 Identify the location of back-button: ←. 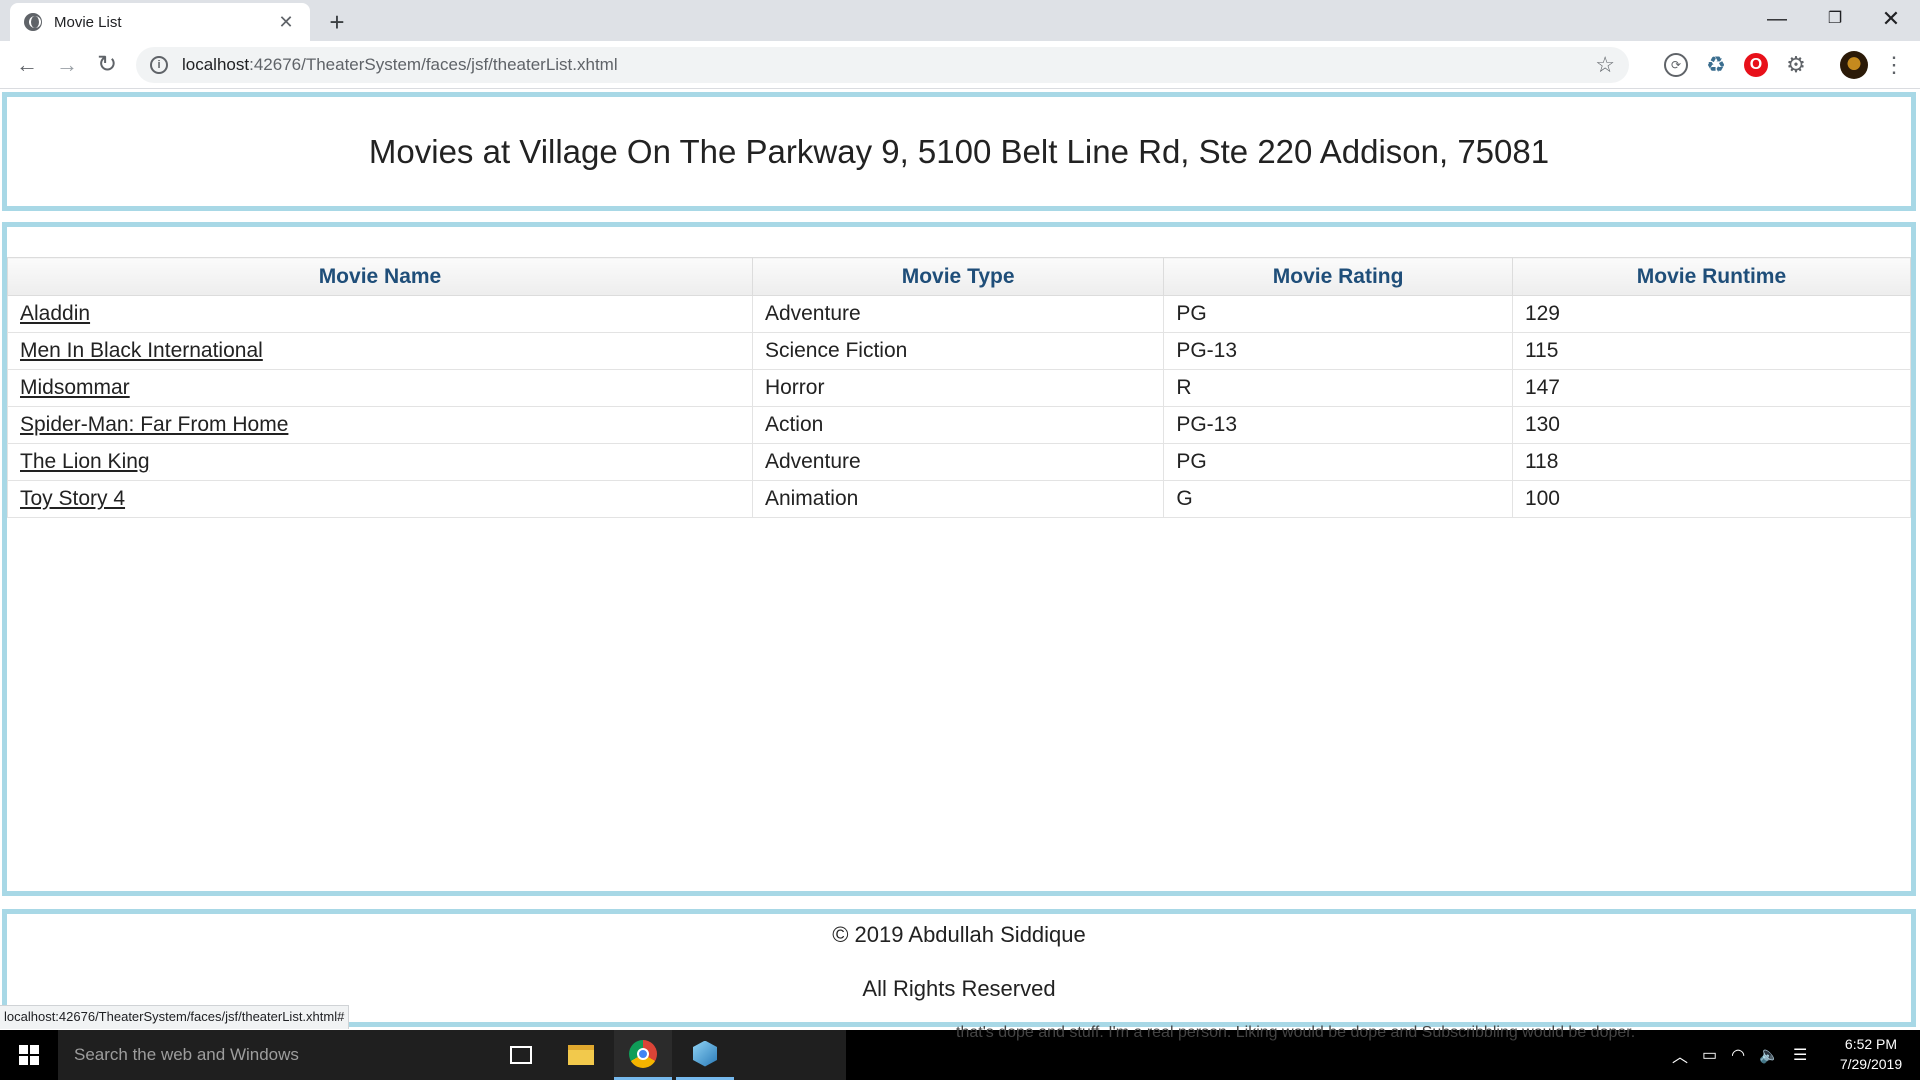
(27, 65).